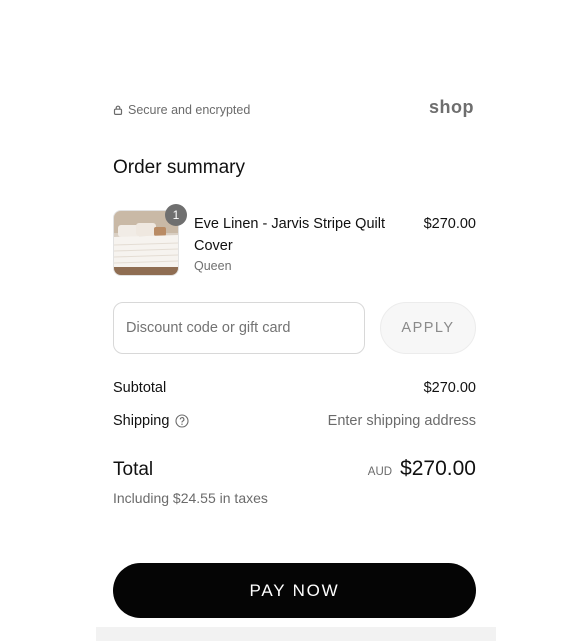 The image size is (564, 641). Describe the element at coordinates (428, 328) in the screenshot. I see `apply-discount-button: APPLY` at that location.